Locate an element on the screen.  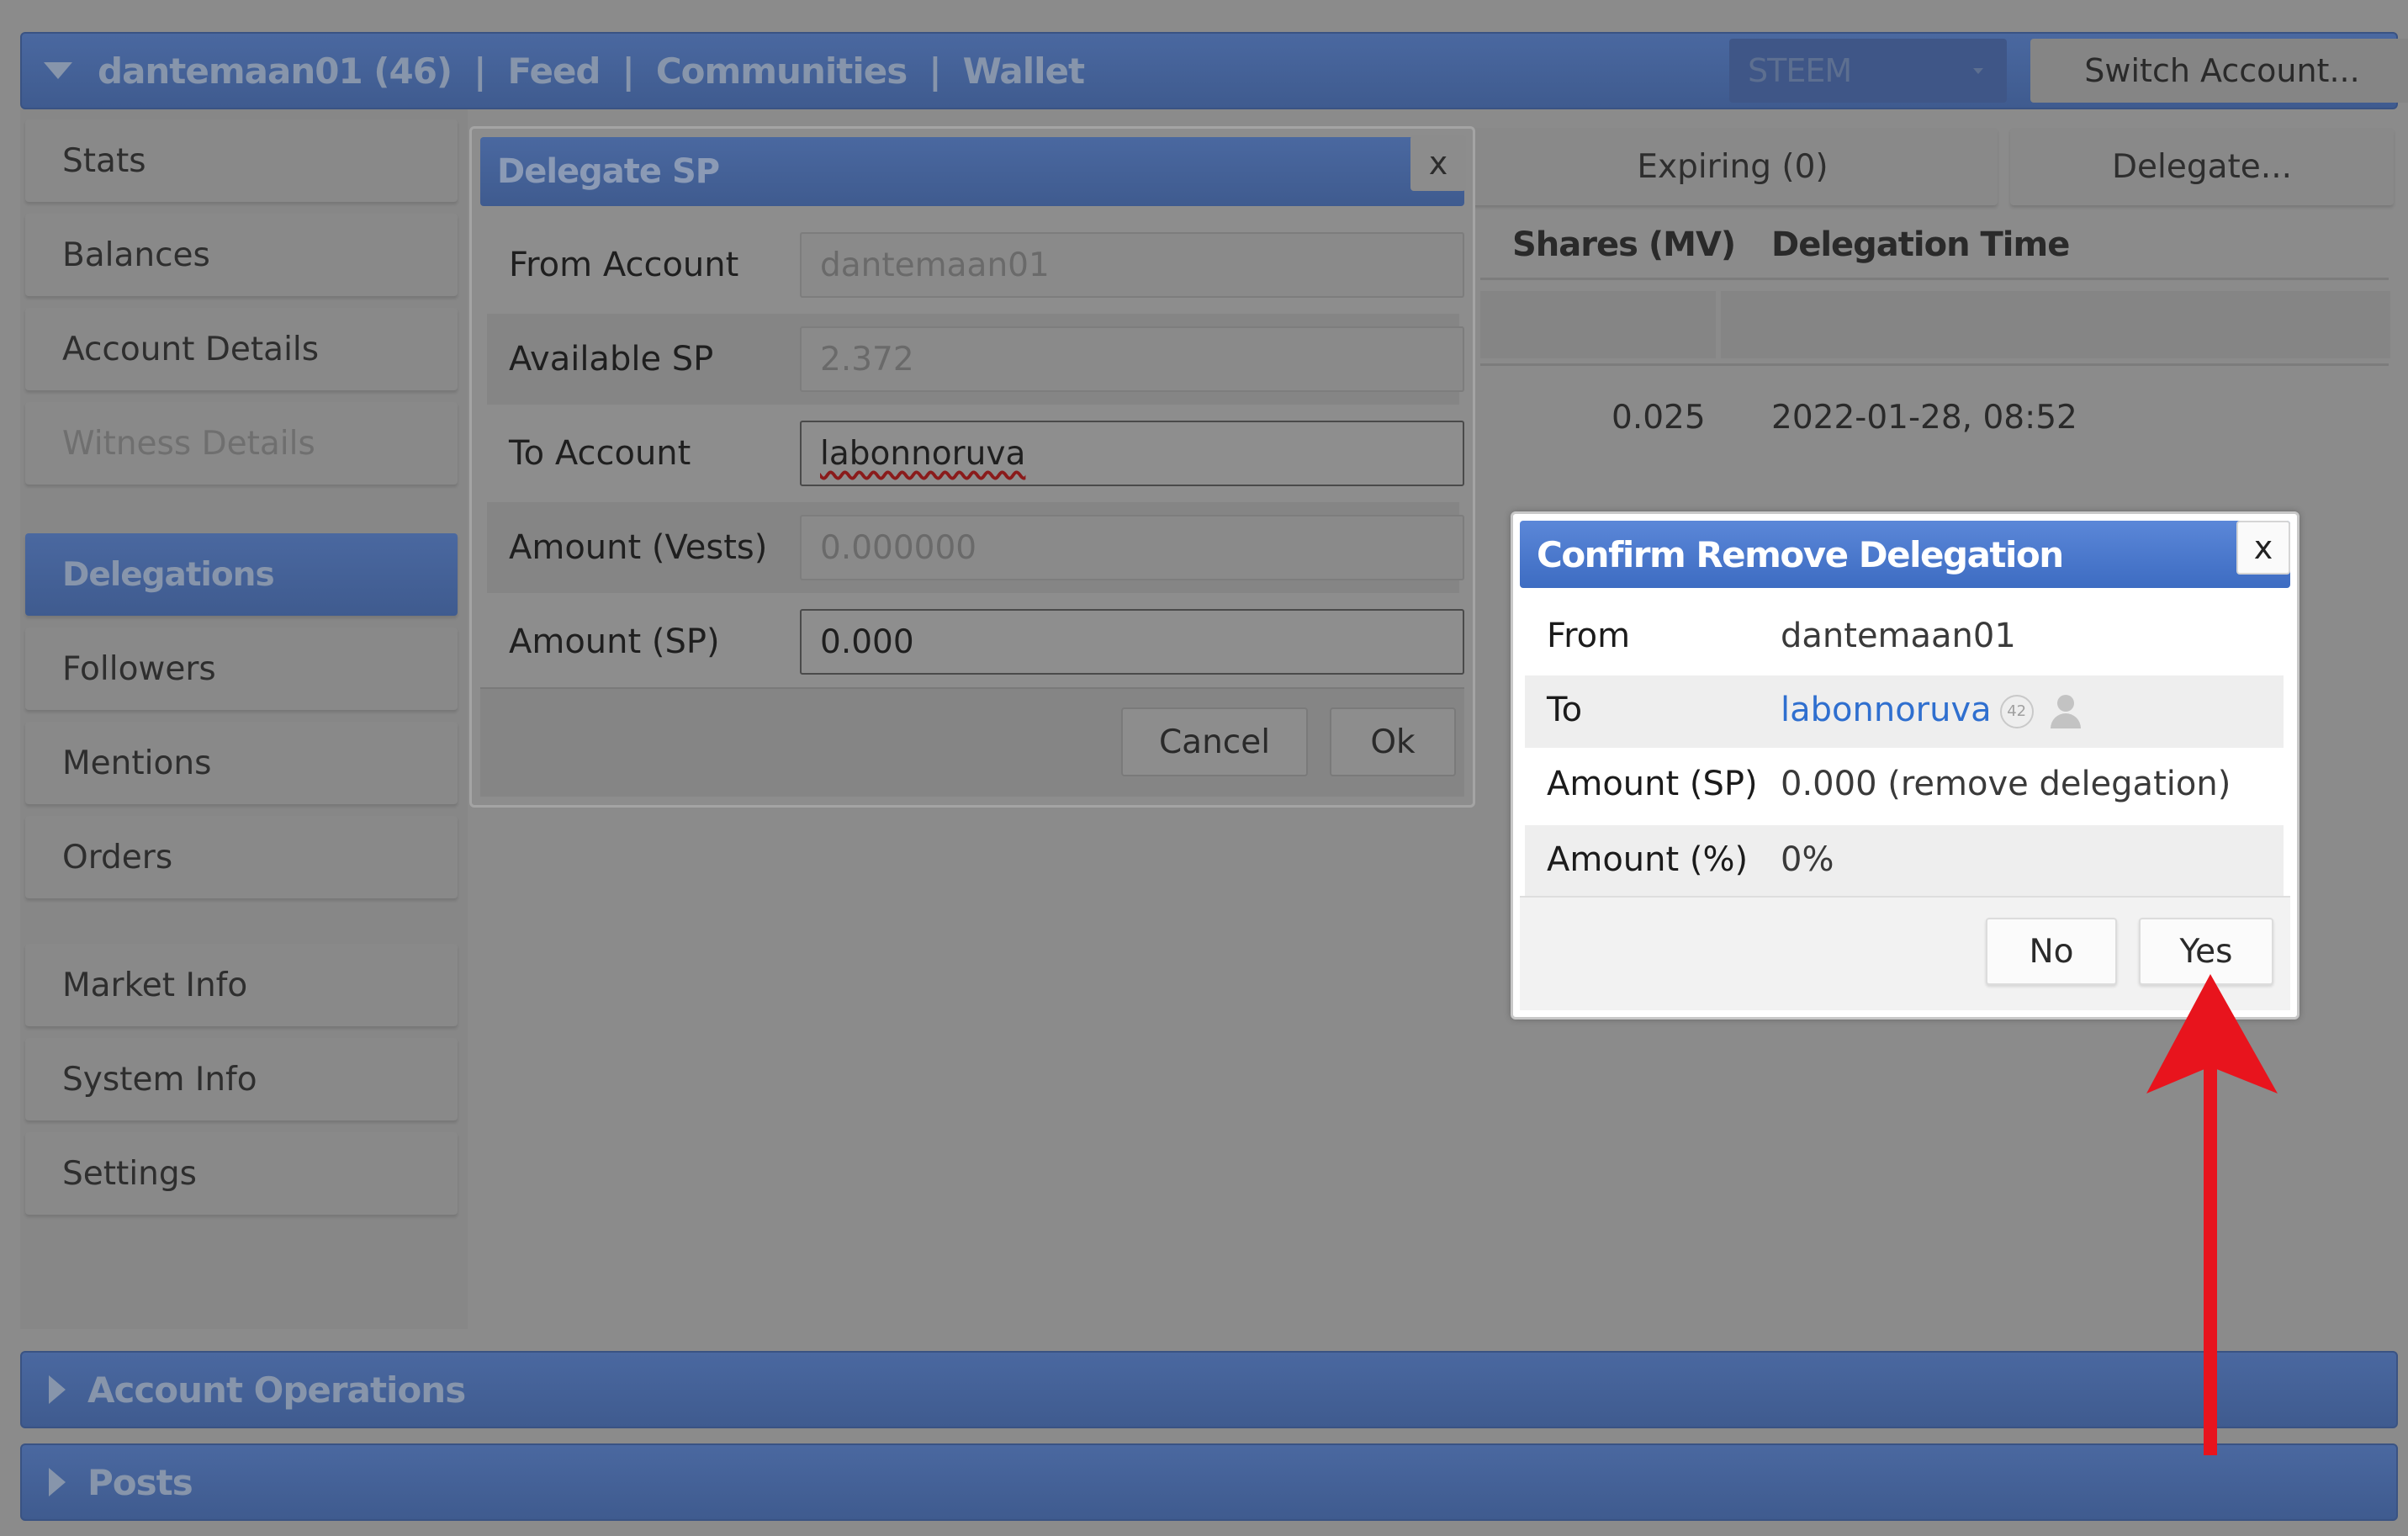
to-value-group: labonnoruva 42 is located at coordinates (1932, 710).